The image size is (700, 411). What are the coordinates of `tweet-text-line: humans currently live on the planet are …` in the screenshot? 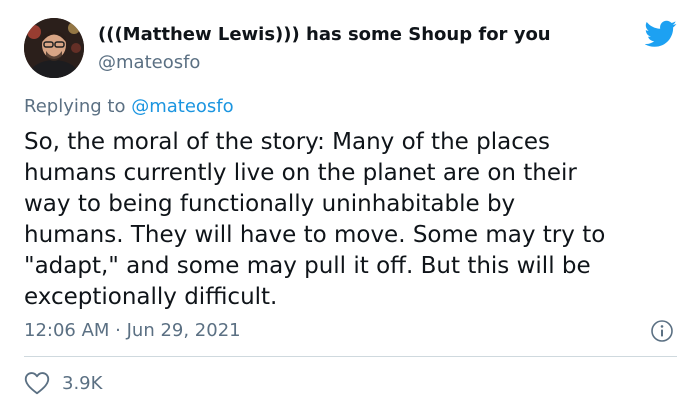 It's located at (300, 173).